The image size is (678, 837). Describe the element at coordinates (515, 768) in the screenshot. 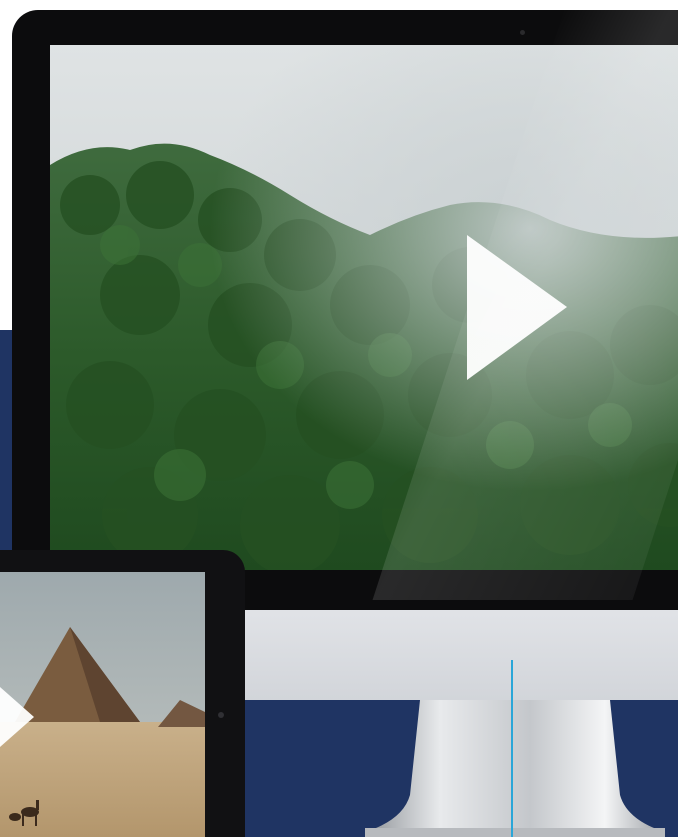

I see `monitor-stand` at that location.